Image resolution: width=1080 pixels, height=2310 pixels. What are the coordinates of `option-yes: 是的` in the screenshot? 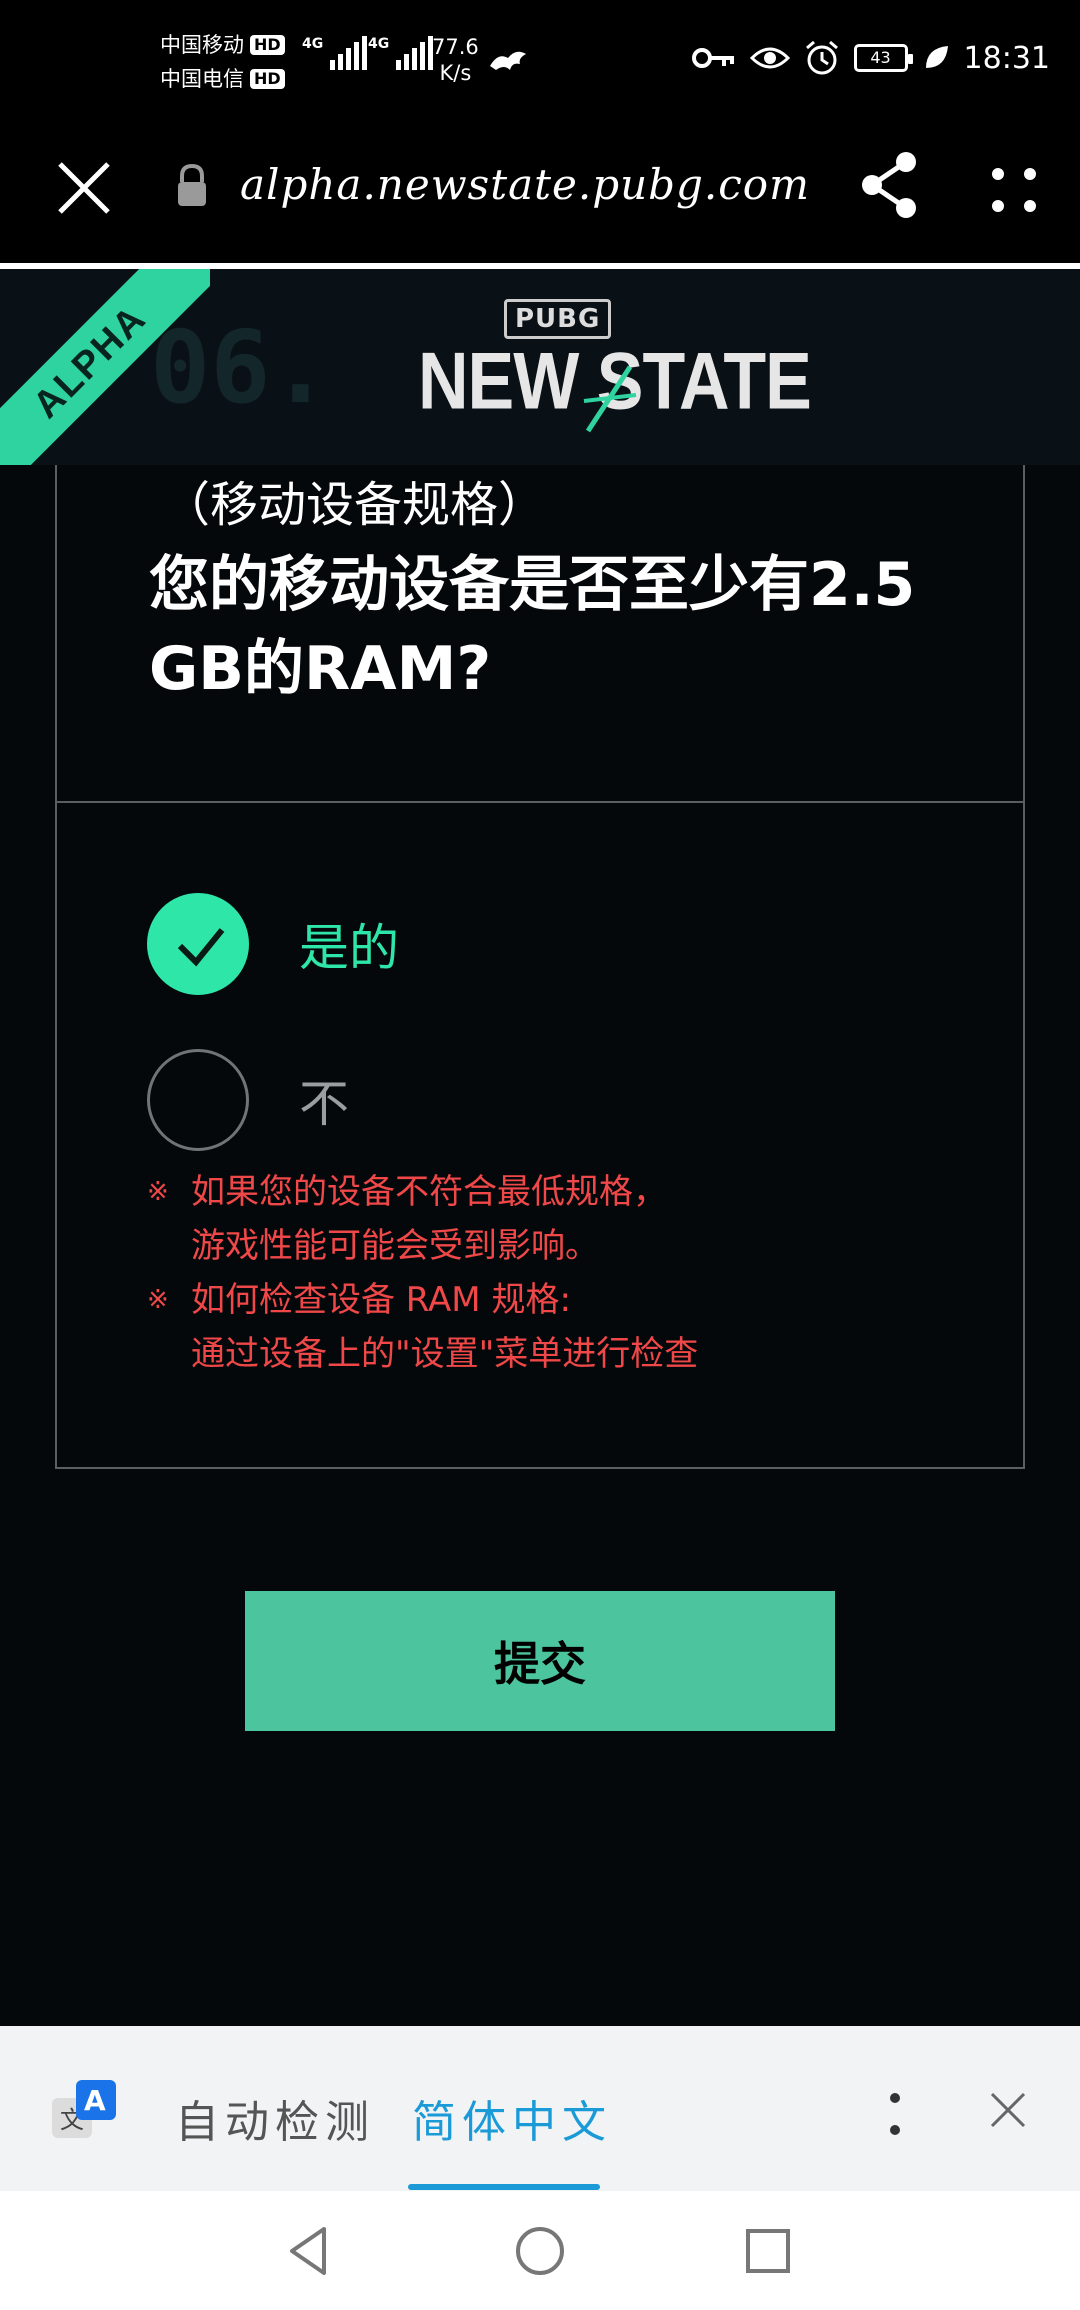 It's located at (273, 944).